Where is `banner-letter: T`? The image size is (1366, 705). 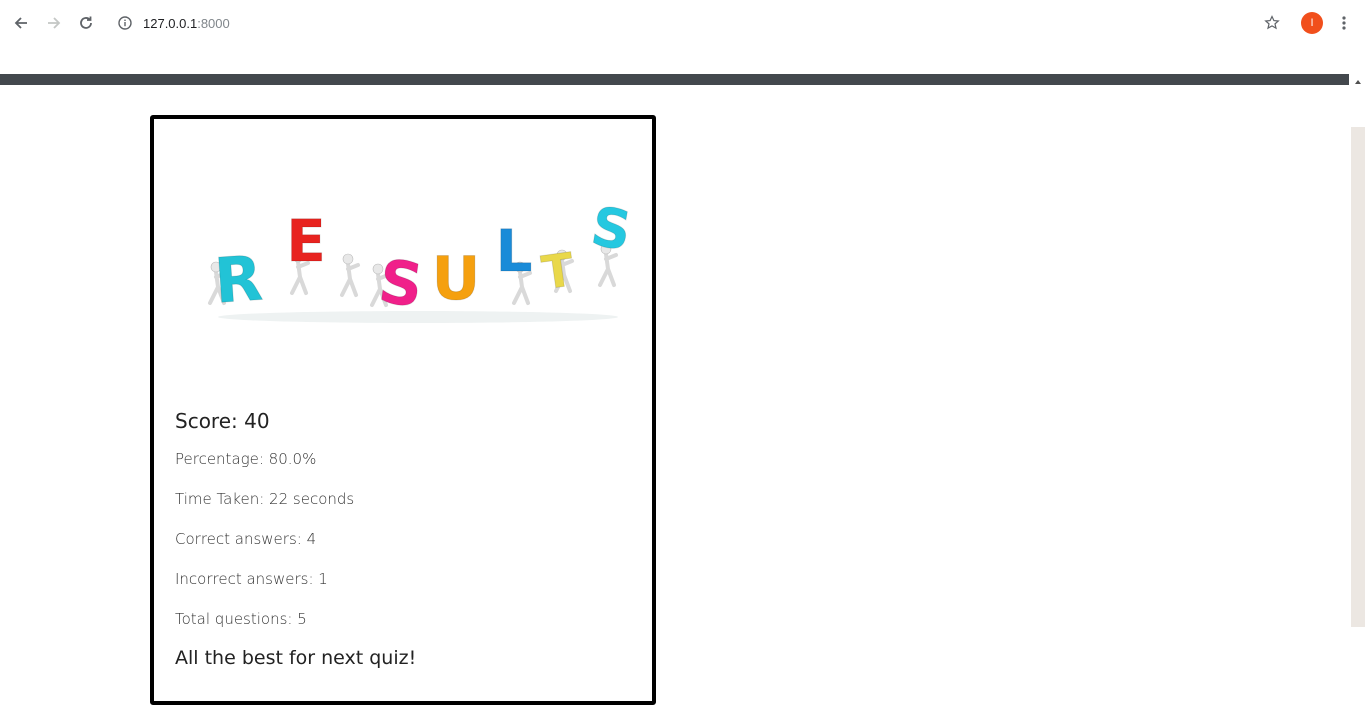
banner-letter: T is located at coordinates (557, 271).